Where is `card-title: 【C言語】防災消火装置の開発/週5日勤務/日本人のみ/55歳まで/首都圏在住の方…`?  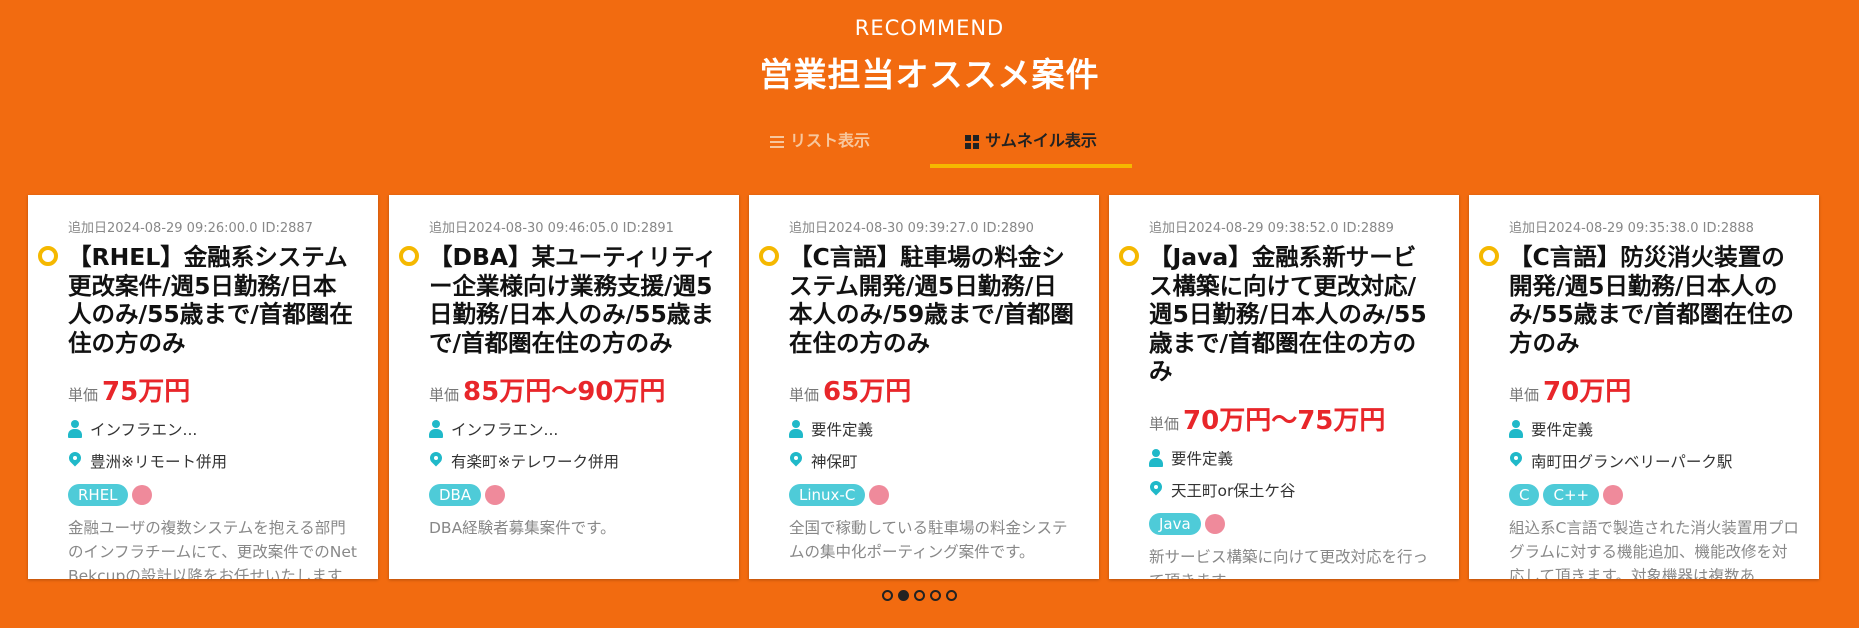 card-title: 【C言語】防災消火装置の開発/週5日勤務/日本人のみ/55歳まで/首都圏在住の方… is located at coordinates (1654, 300).